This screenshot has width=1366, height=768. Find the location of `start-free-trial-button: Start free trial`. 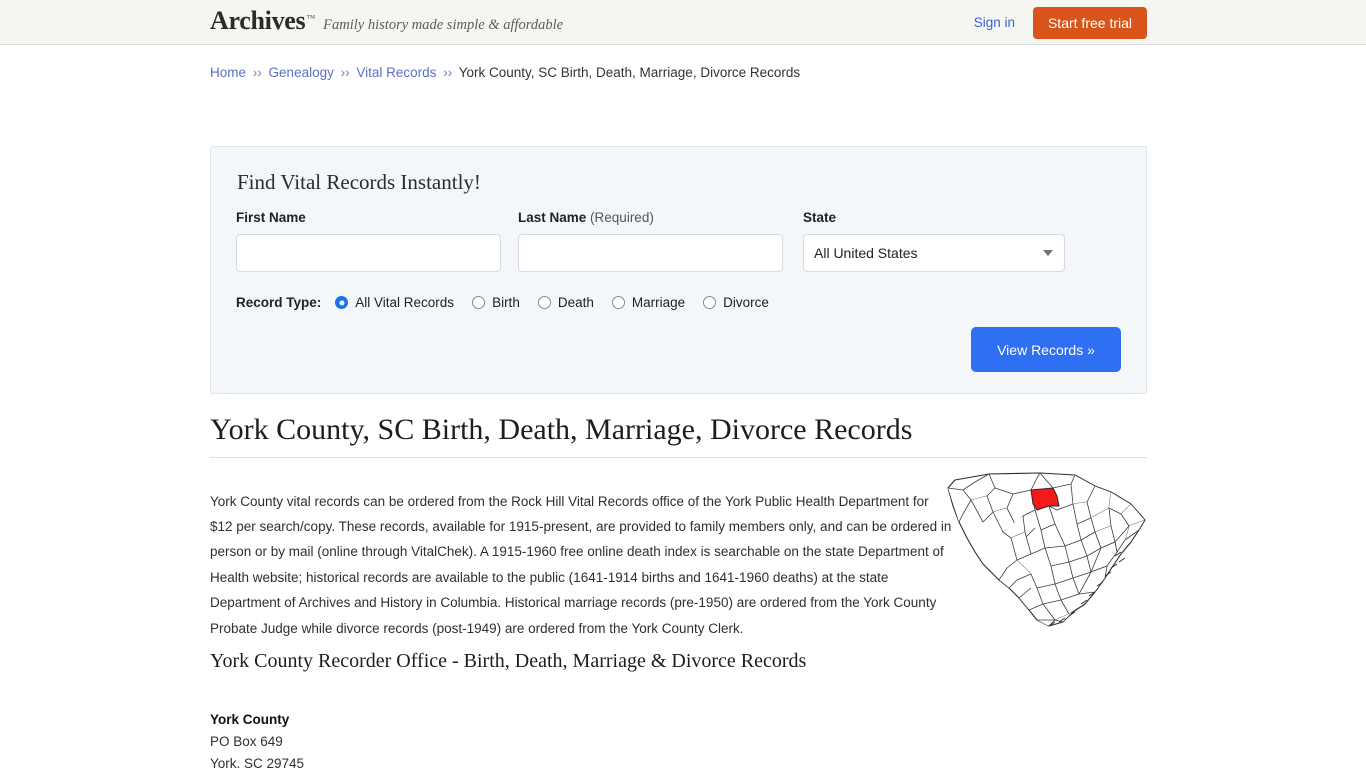

start-free-trial-button: Start free trial is located at coordinates (1089, 22).